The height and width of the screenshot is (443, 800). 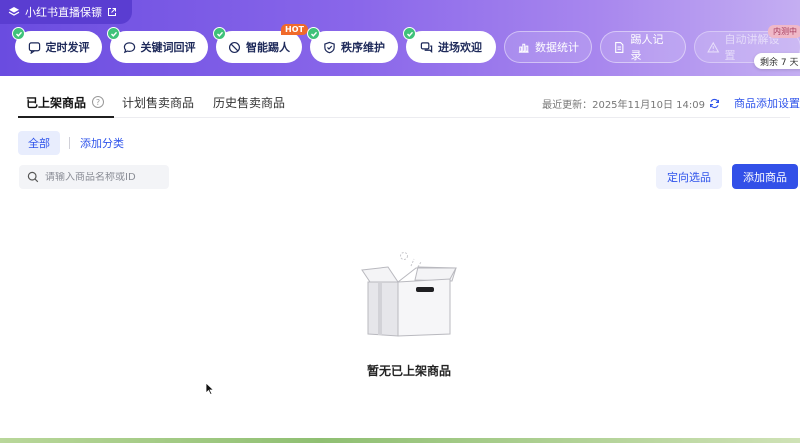 What do you see at coordinates (168, 47) in the screenshot?
I see `tool-label: 关键词回评` at bounding box center [168, 47].